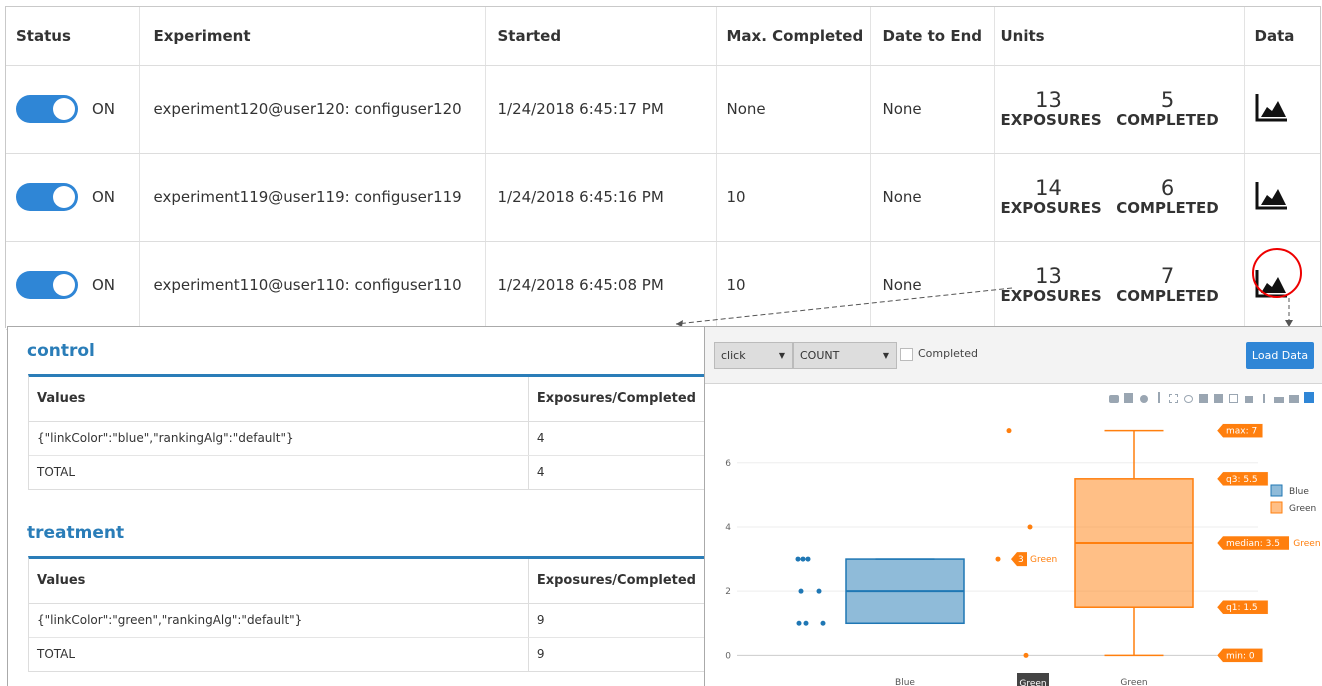 This screenshot has height=686, width=1322. Describe the element at coordinates (792, 36) in the screenshot. I see `col-max-completed: Max. Completed` at that location.